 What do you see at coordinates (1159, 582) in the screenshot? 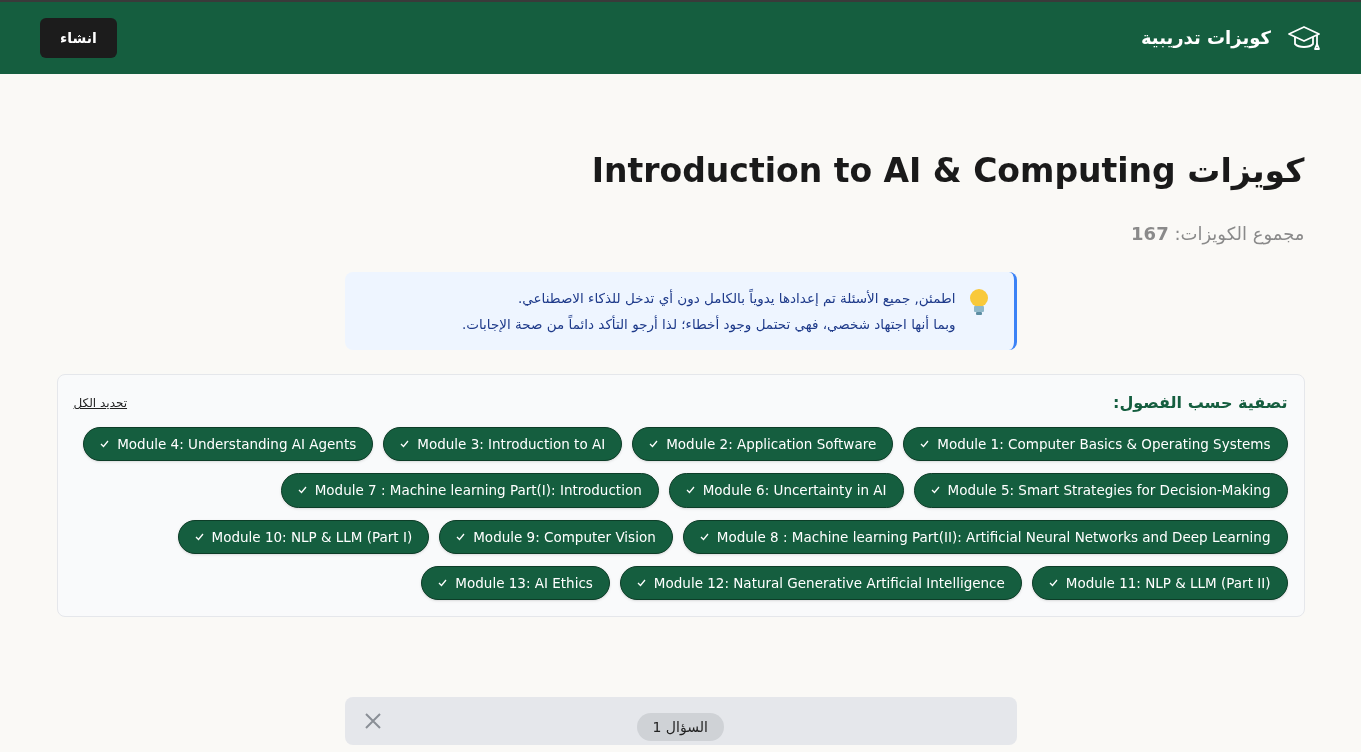
I see `module-filter-chip: Module 11: NLP & LLM (Part II)` at bounding box center [1159, 582].